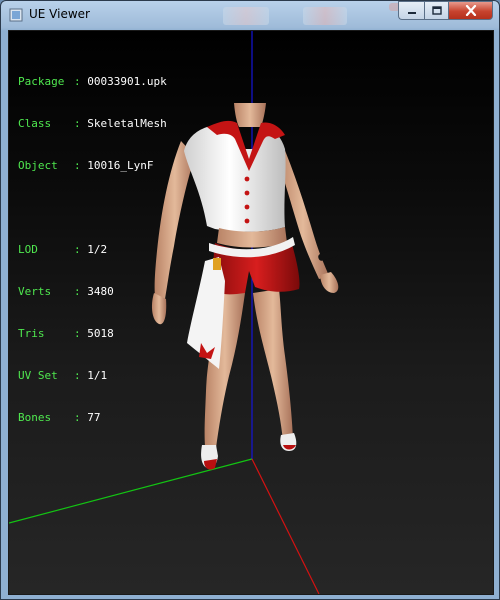 The image size is (500, 600). I want to click on info-spacer, so click(92, 208).